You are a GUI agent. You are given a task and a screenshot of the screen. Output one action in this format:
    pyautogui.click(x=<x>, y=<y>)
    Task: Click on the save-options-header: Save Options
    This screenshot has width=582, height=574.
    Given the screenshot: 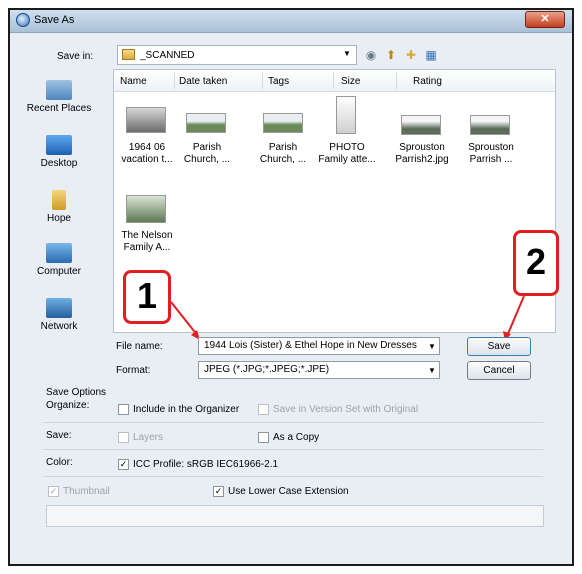 What is the action you would take?
    pyautogui.click(x=76, y=392)
    